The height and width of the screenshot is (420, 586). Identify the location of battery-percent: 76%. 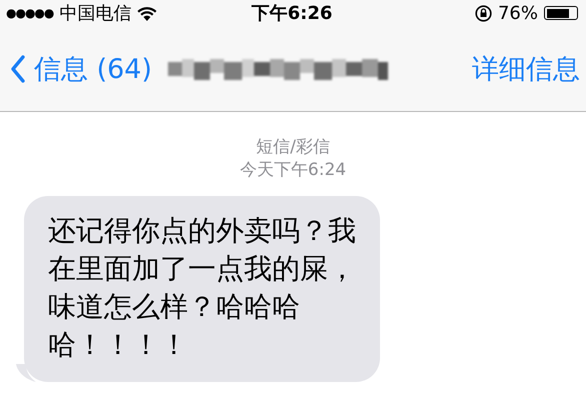
(518, 13).